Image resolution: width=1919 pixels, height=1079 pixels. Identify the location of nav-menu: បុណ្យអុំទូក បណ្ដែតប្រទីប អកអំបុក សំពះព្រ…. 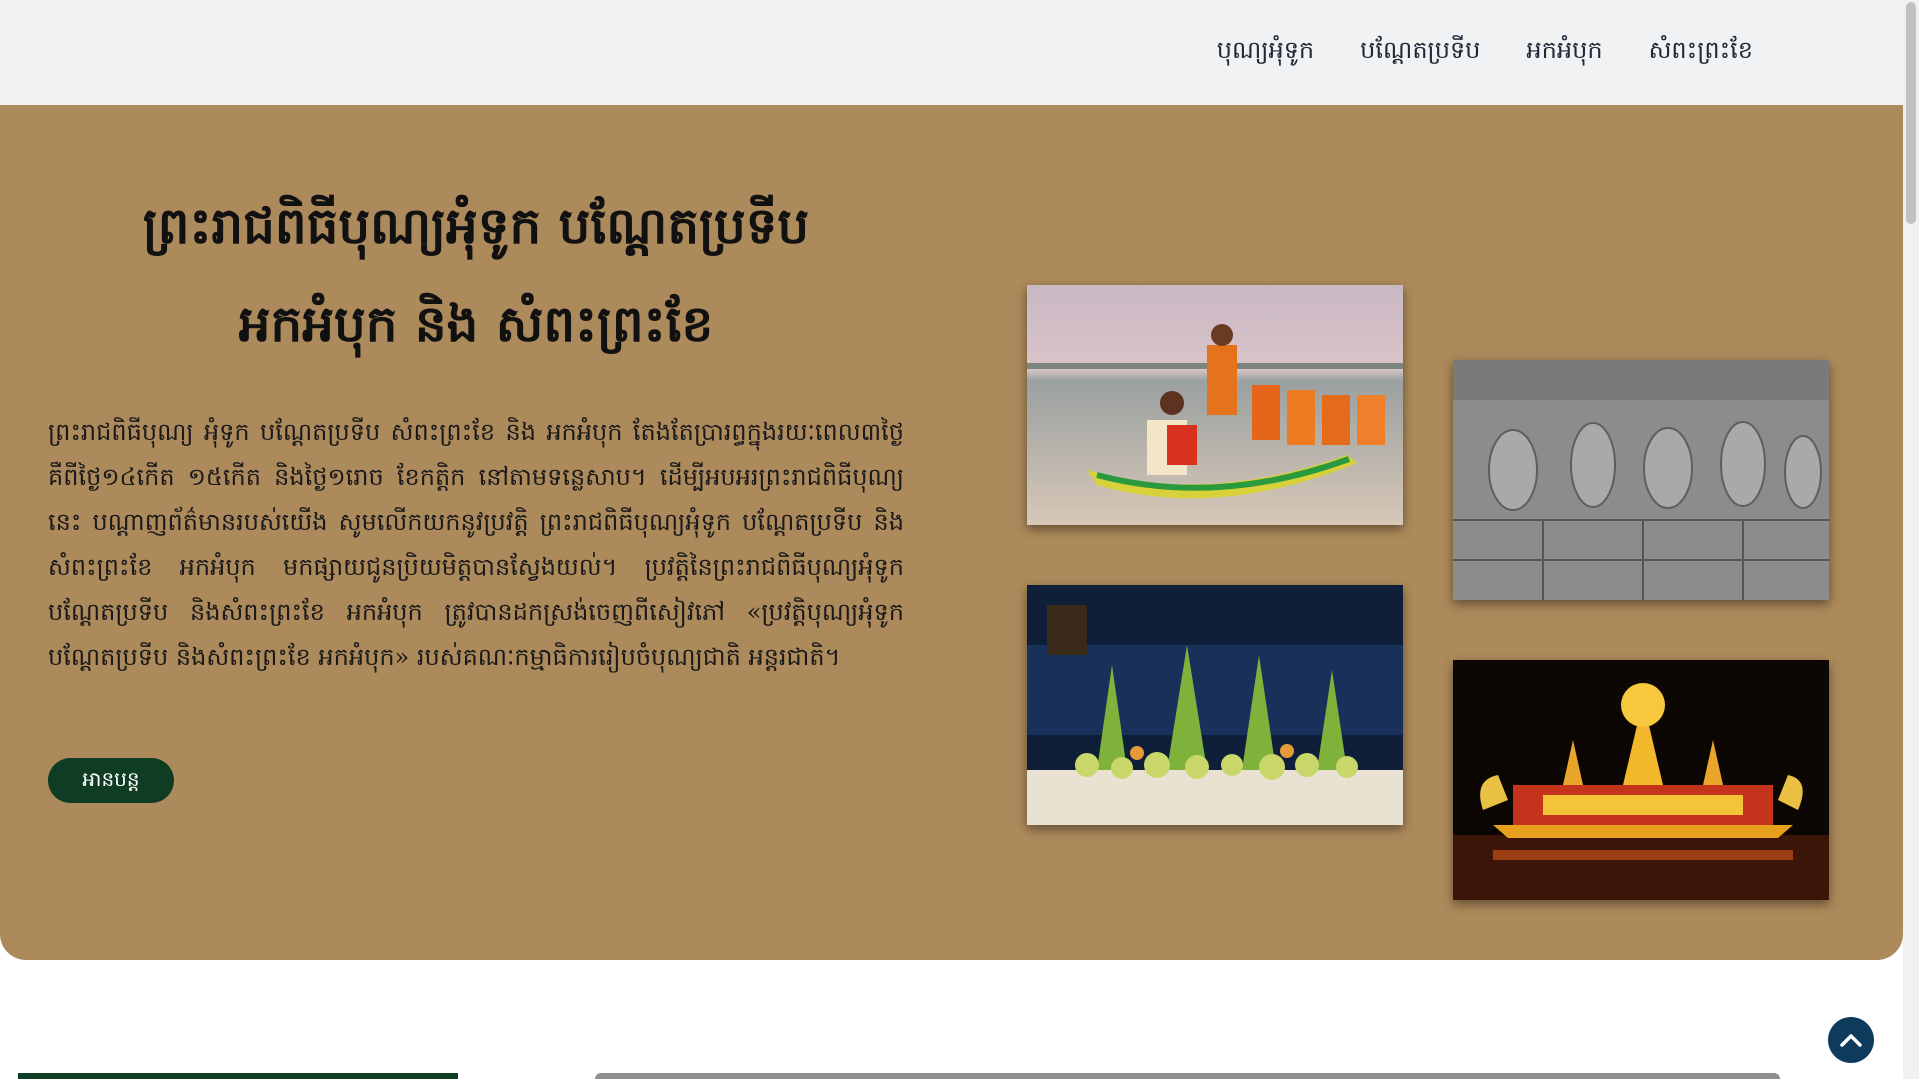
(1485, 52).